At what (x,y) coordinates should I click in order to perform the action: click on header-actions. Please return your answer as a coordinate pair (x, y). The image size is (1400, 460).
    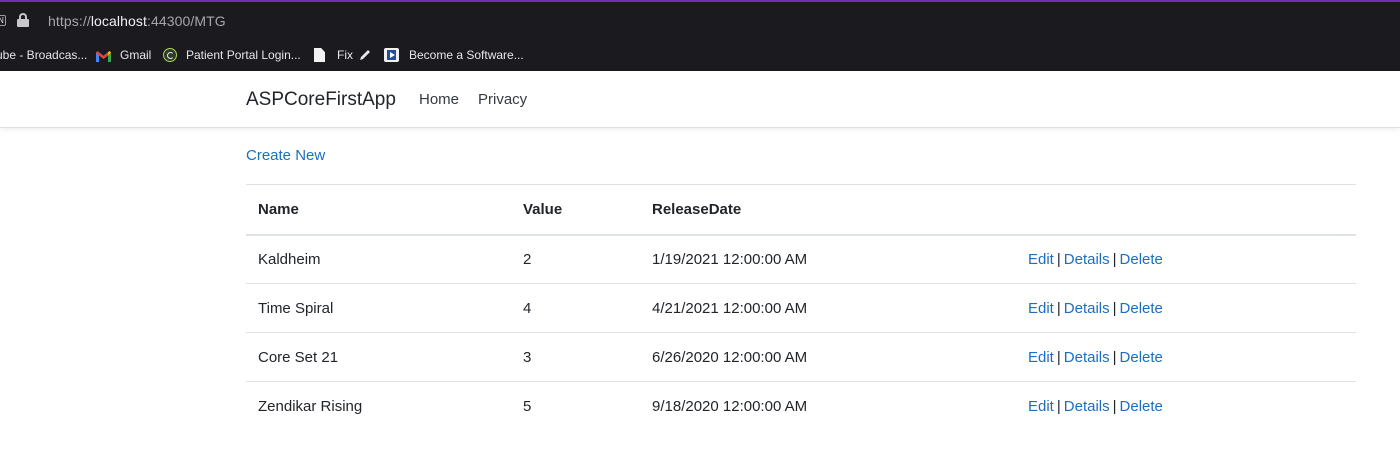
    Looking at the image, I should click on (1186, 210).